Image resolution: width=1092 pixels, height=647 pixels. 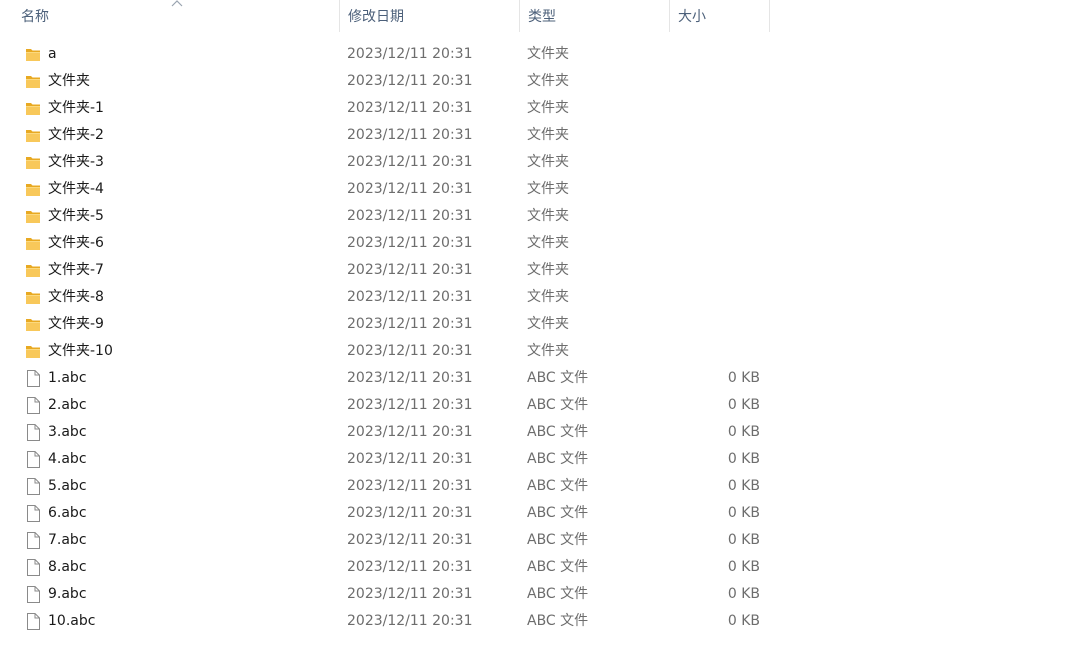 I want to click on item-name: 文件夹-1, so click(x=76, y=108).